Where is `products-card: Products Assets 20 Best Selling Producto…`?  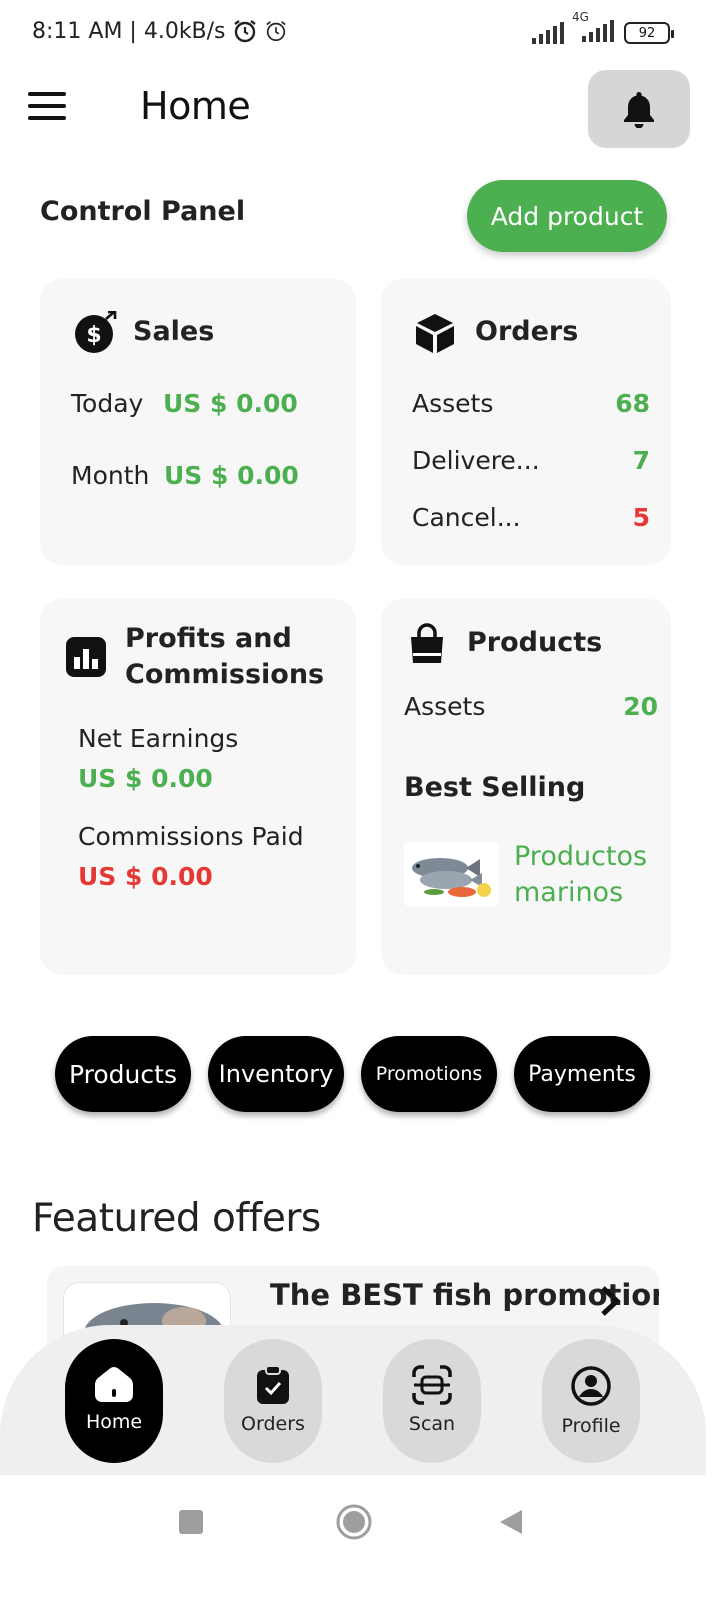 products-card: Products Assets 20 Best Selling Producto… is located at coordinates (526, 787).